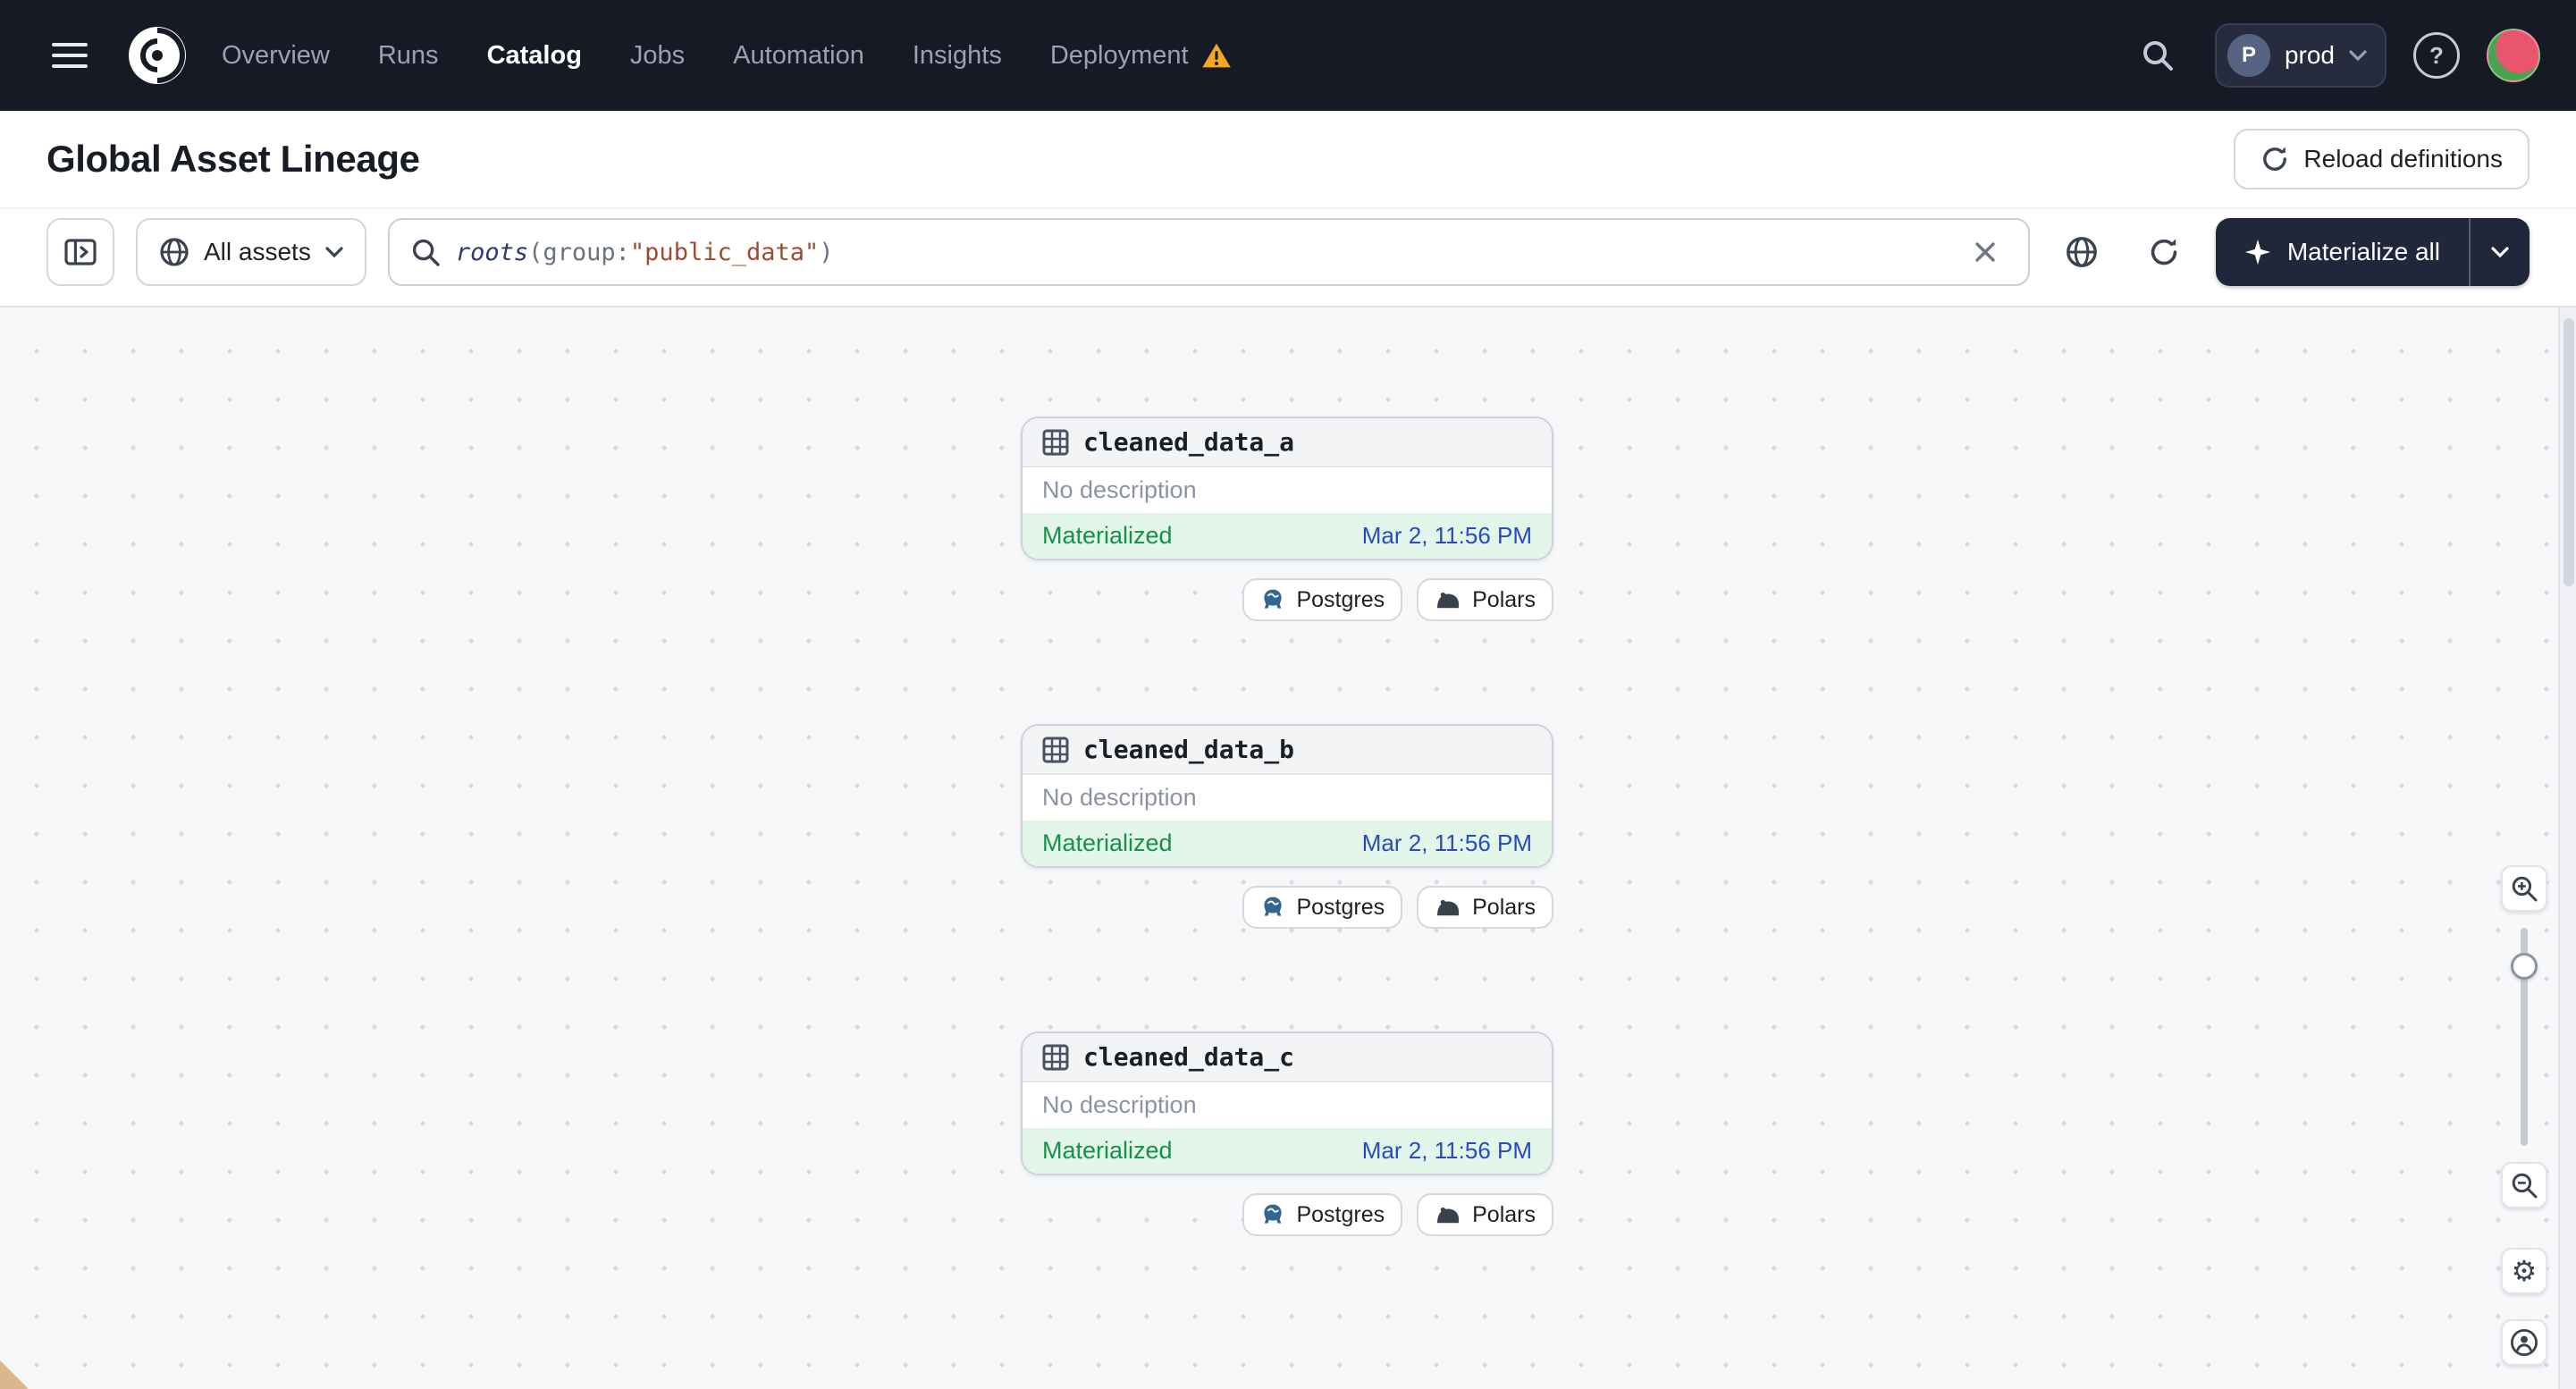  I want to click on sparkle-icon, so click(2258, 252).